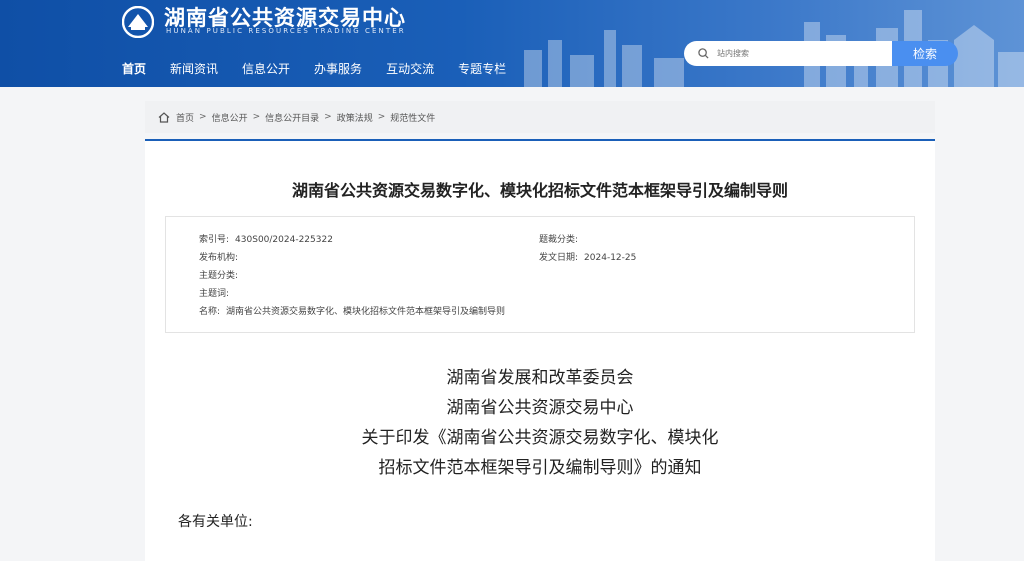 The image size is (1024, 561). What do you see at coordinates (134, 68) in the screenshot?
I see `nav-item-home: 首页` at bounding box center [134, 68].